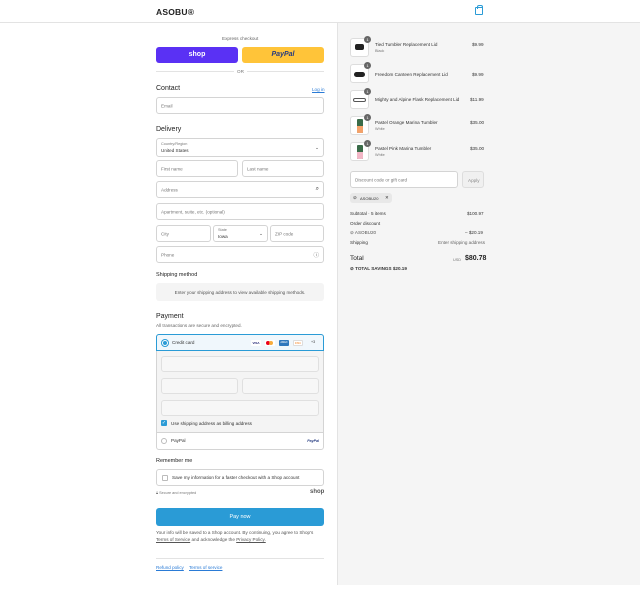 The image size is (640, 611). I want to click on last-name-input: Last name, so click(283, 168).